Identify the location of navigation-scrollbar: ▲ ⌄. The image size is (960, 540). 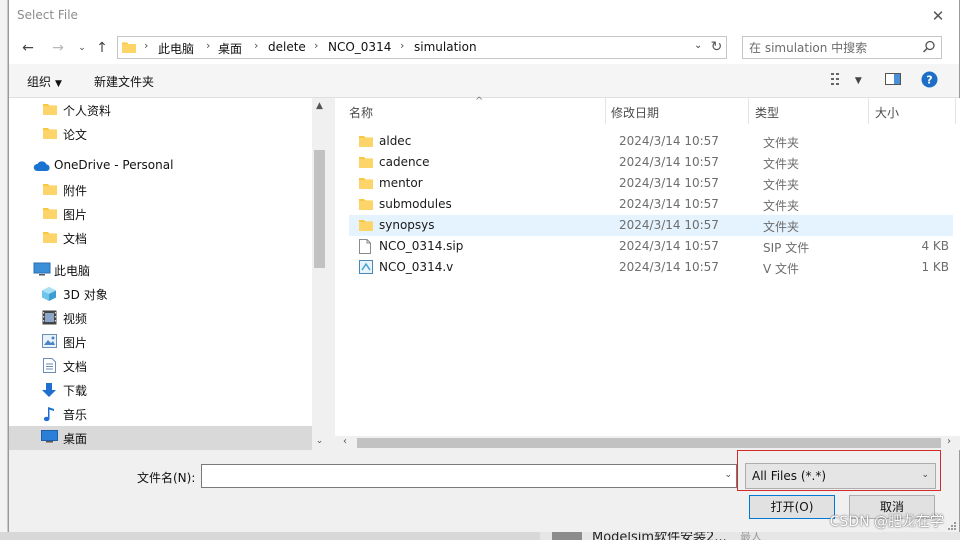
(319, 274).